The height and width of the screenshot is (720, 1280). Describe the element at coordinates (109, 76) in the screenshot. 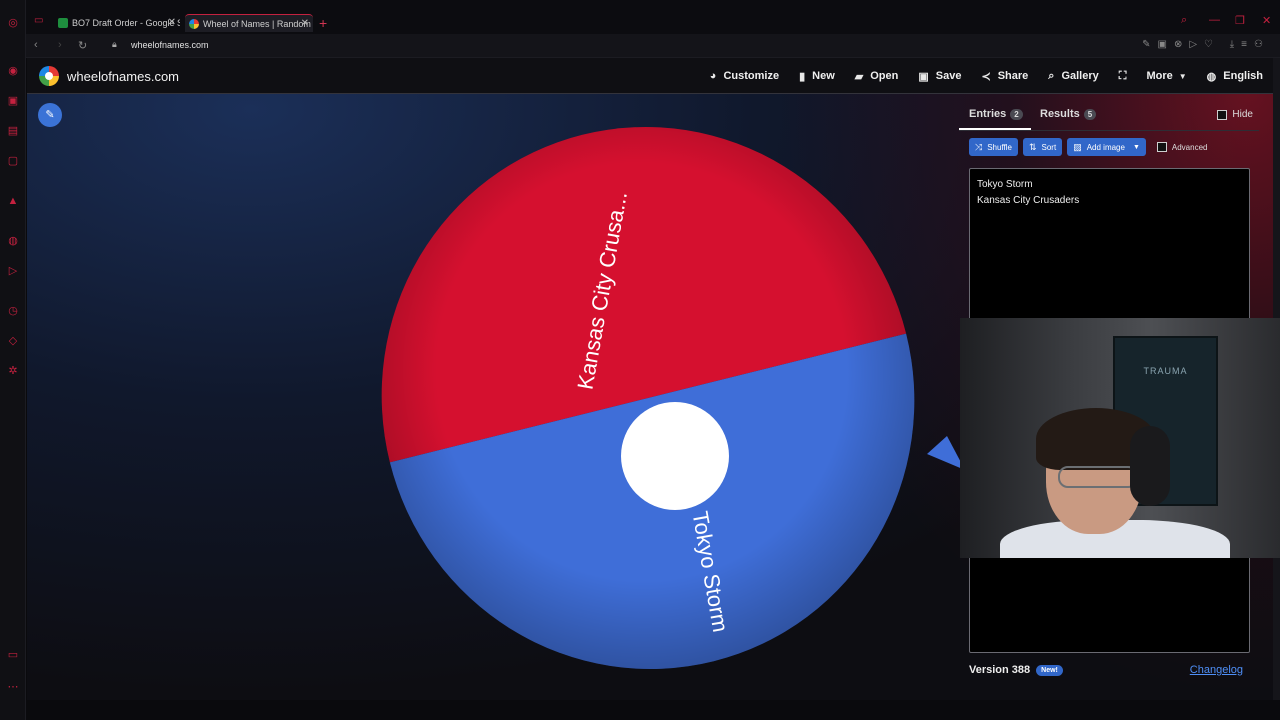

I see `brand: wheelofnames.com` at that location.